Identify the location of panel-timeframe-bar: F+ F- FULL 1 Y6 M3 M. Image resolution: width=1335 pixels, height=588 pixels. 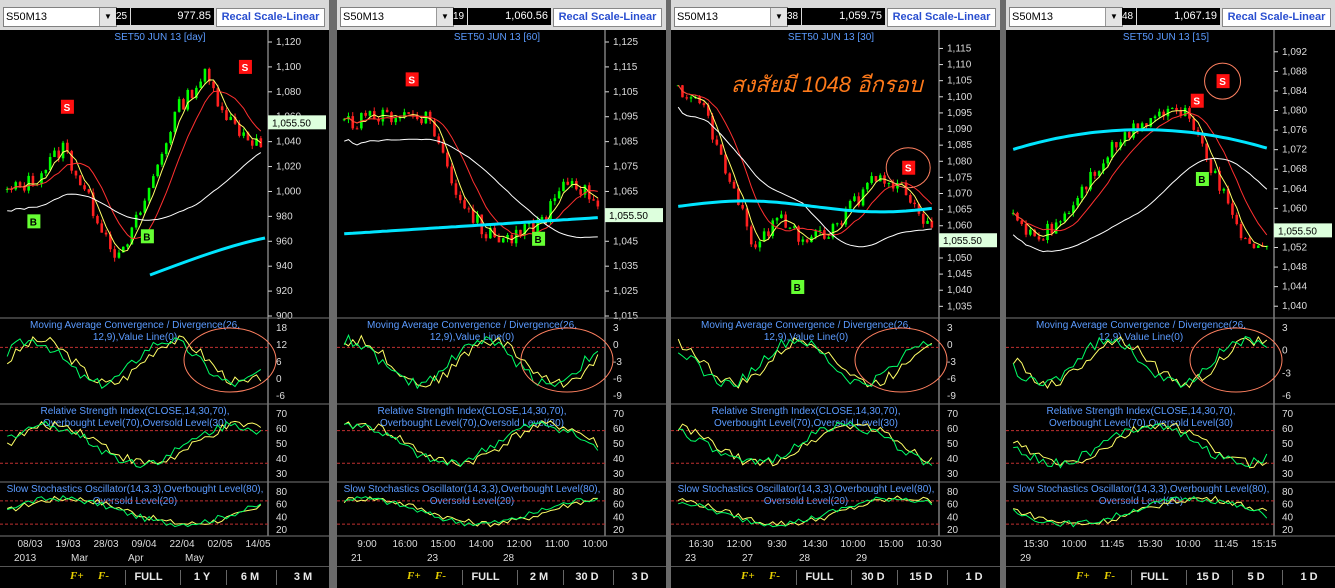
(164, 577).